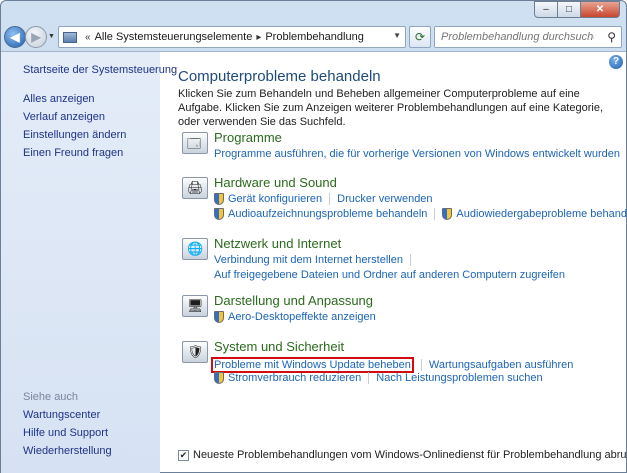 The image size is (627, 473). I want to click on see-also-action-center: Wartungscenter, so click(61, 415).